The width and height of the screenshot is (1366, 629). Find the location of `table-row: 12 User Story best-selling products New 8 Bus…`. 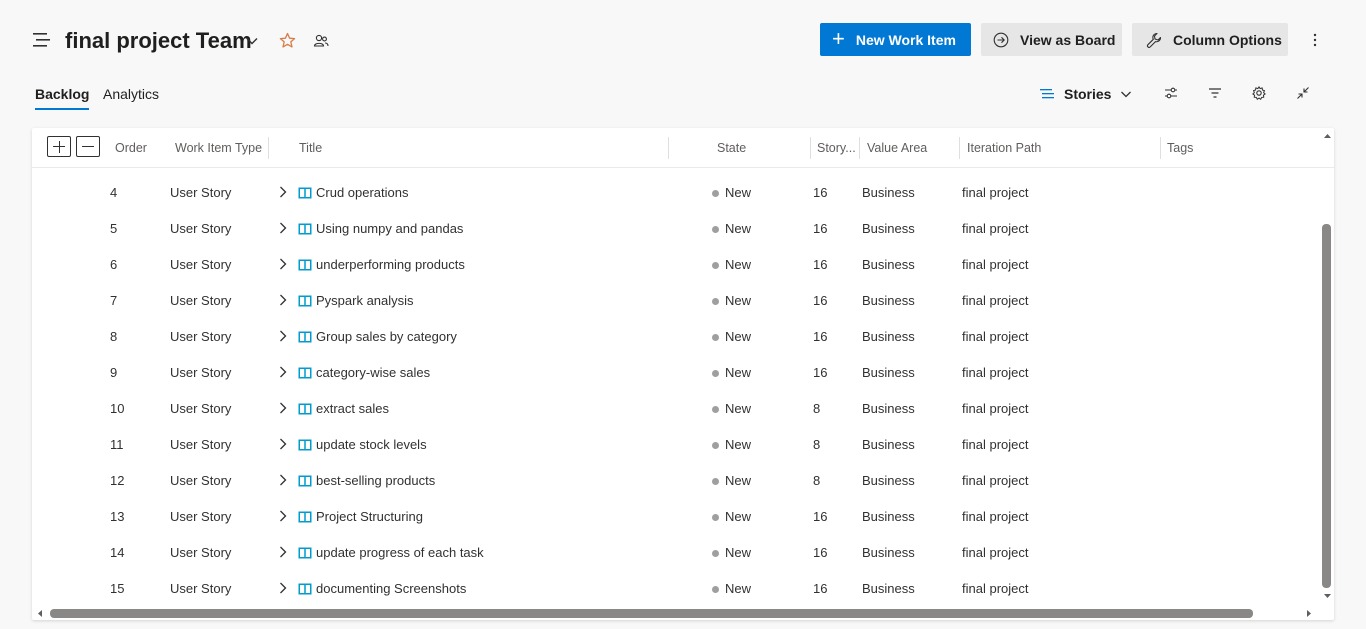

table-row: 12 User Story best-selling products New 8 Bus… is located at coordinates (677, 481).